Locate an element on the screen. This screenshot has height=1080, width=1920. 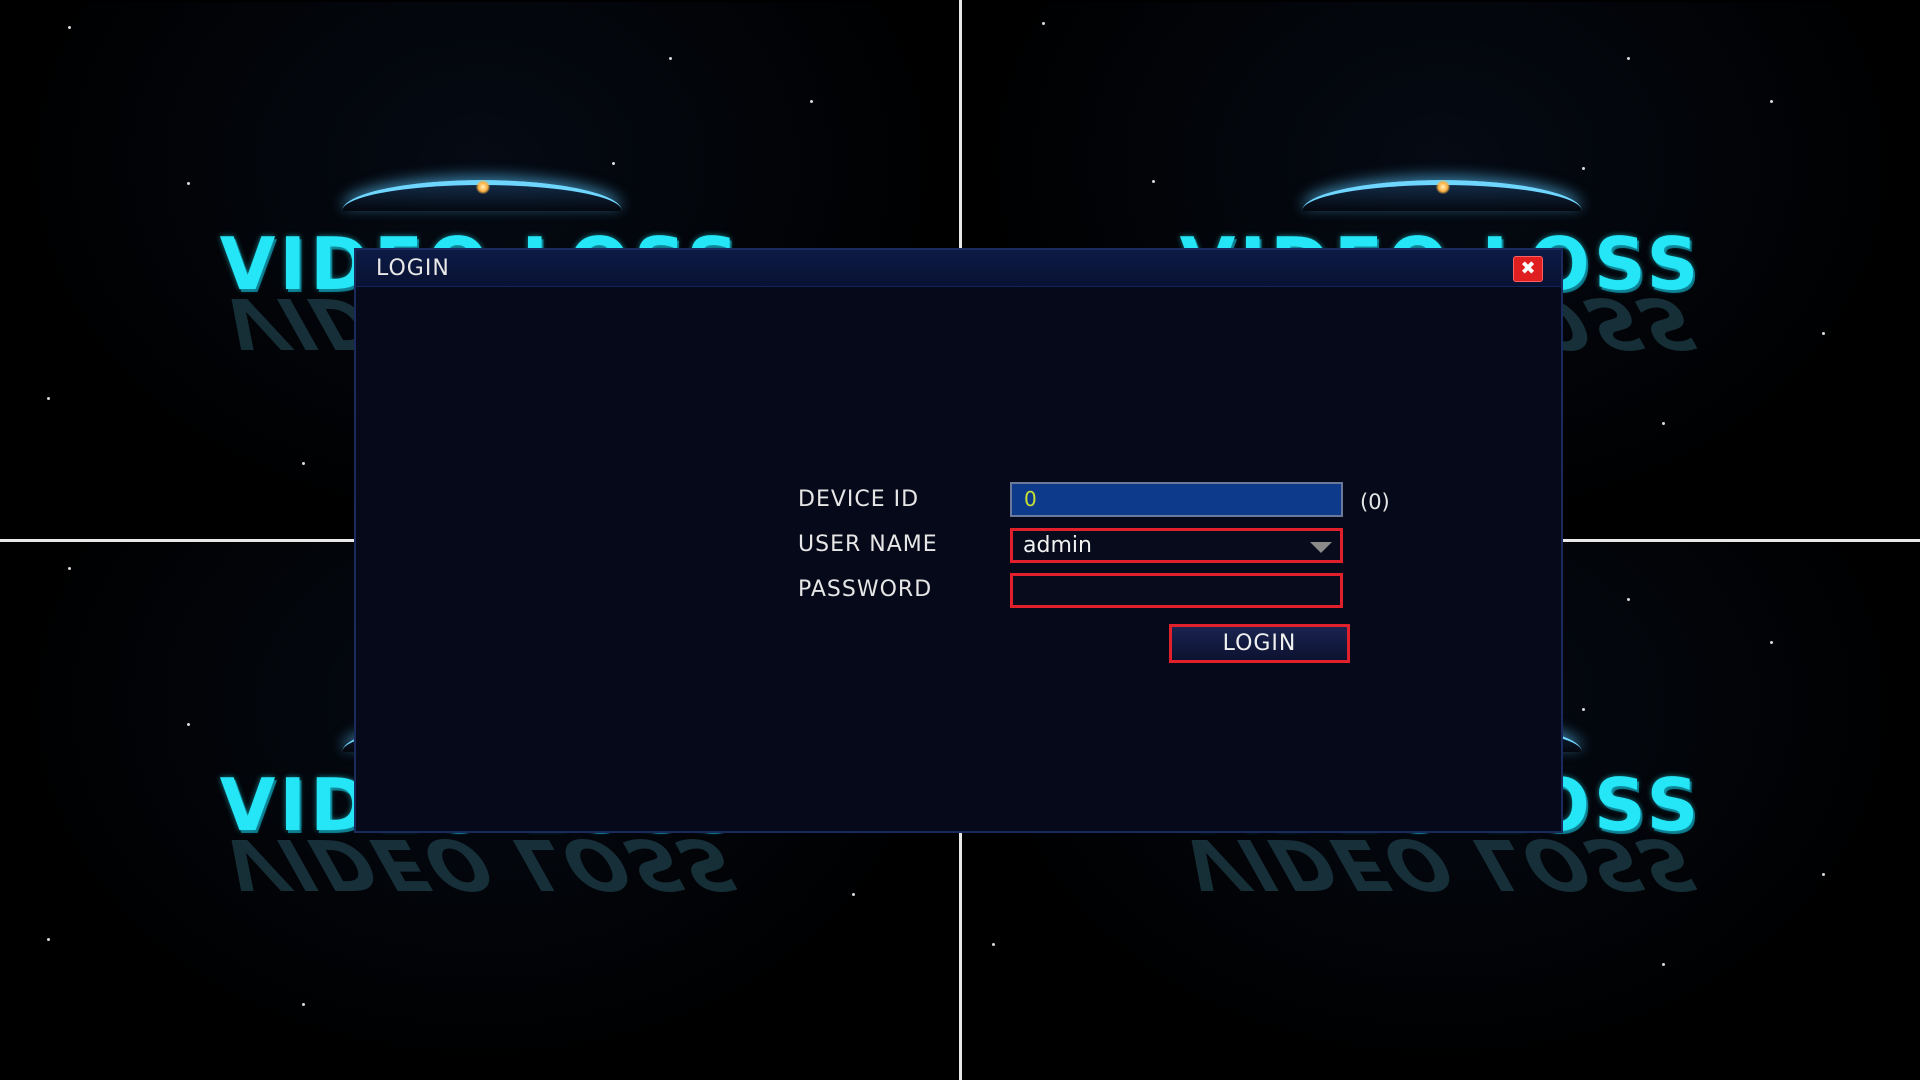
username-value: admin is located at coordinates (1057, 545).